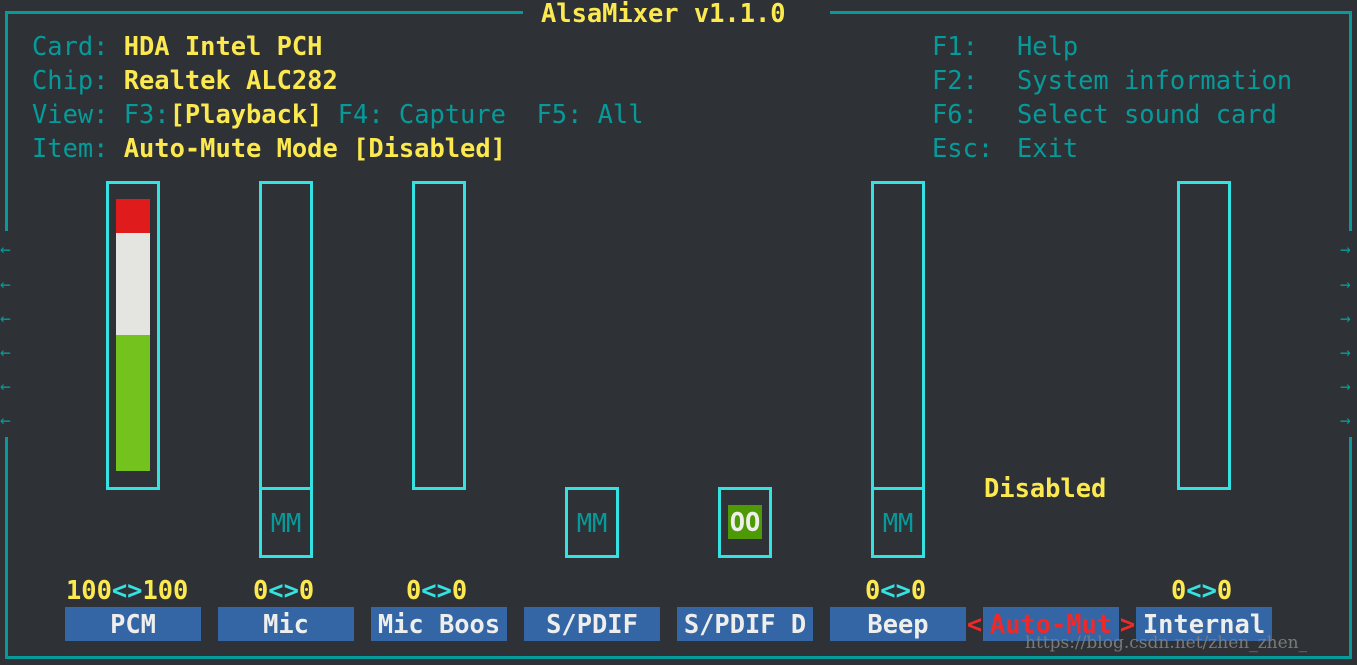 The width and height of the screenshot is (1357, 665). Describe the element at coordinates (1005, 46) in the screenshot. I see `key-help: F1: Help` at that location.